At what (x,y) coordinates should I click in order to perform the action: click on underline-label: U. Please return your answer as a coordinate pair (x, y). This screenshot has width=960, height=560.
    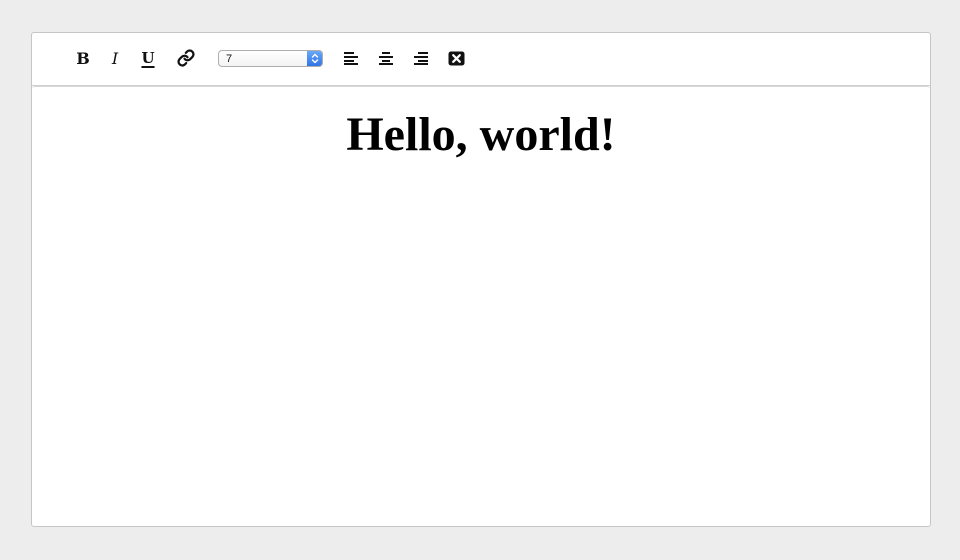
    Looking at the image, I should click on (148, 58).